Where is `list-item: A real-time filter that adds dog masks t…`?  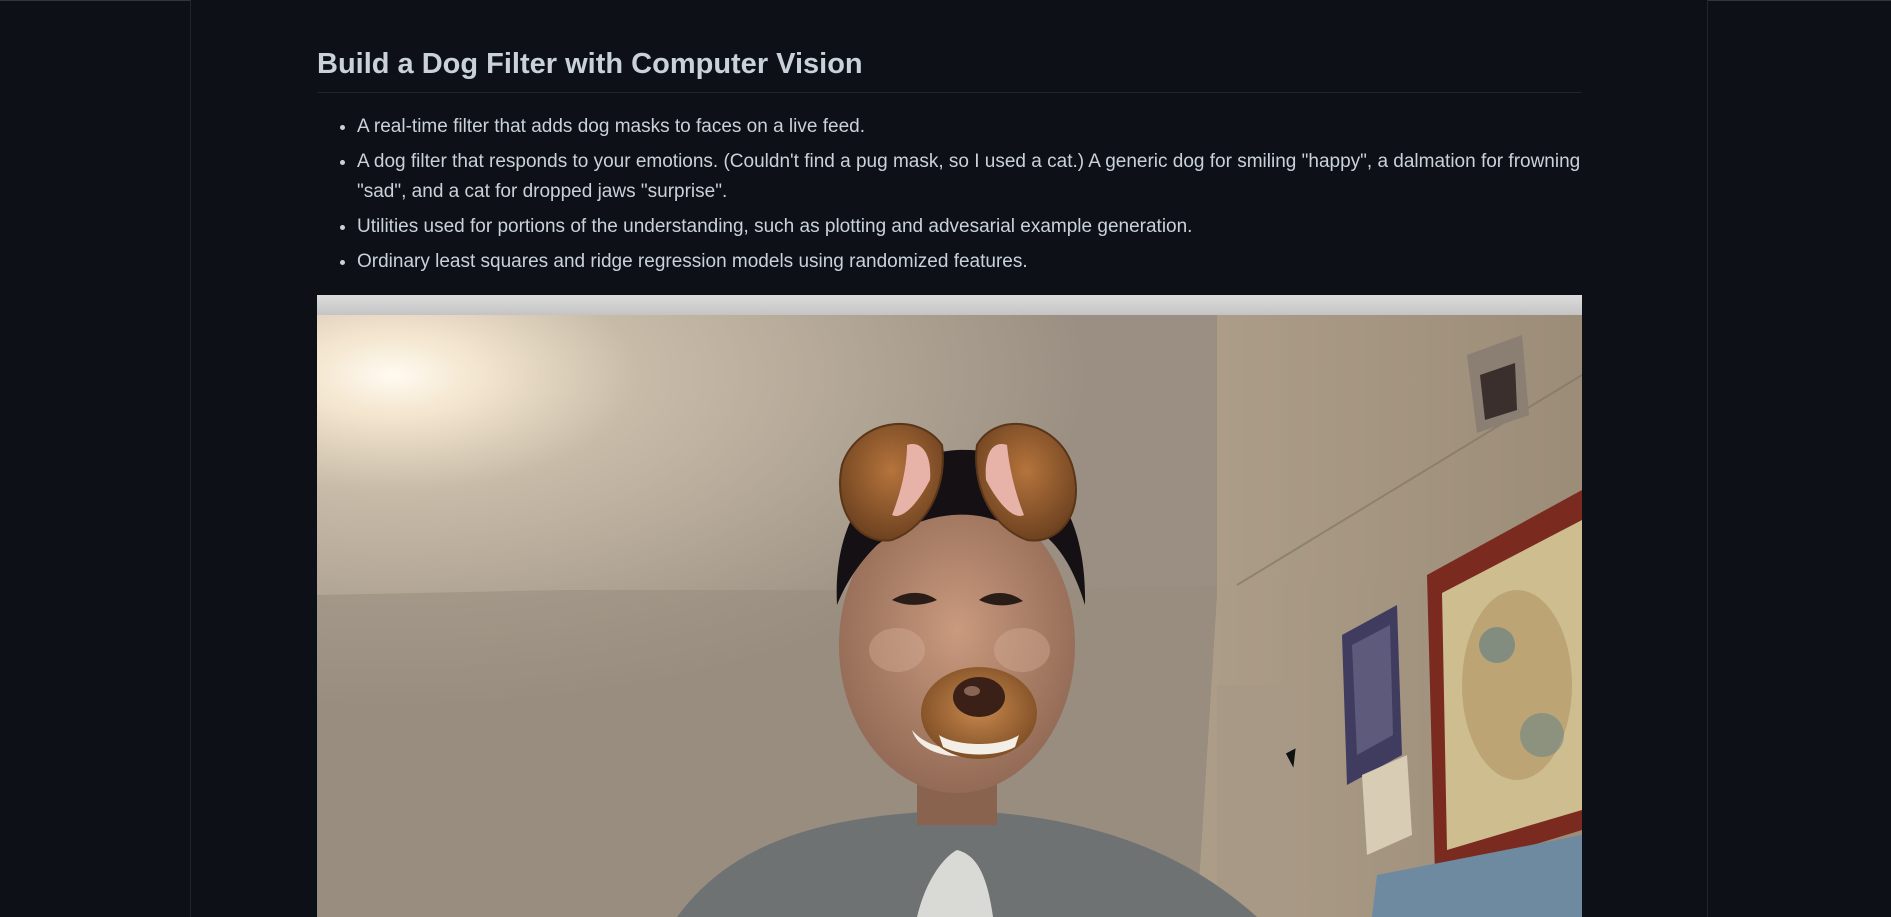 list-item: A real-time filter that adds dog masks t… is located at coordinates (969, 127).